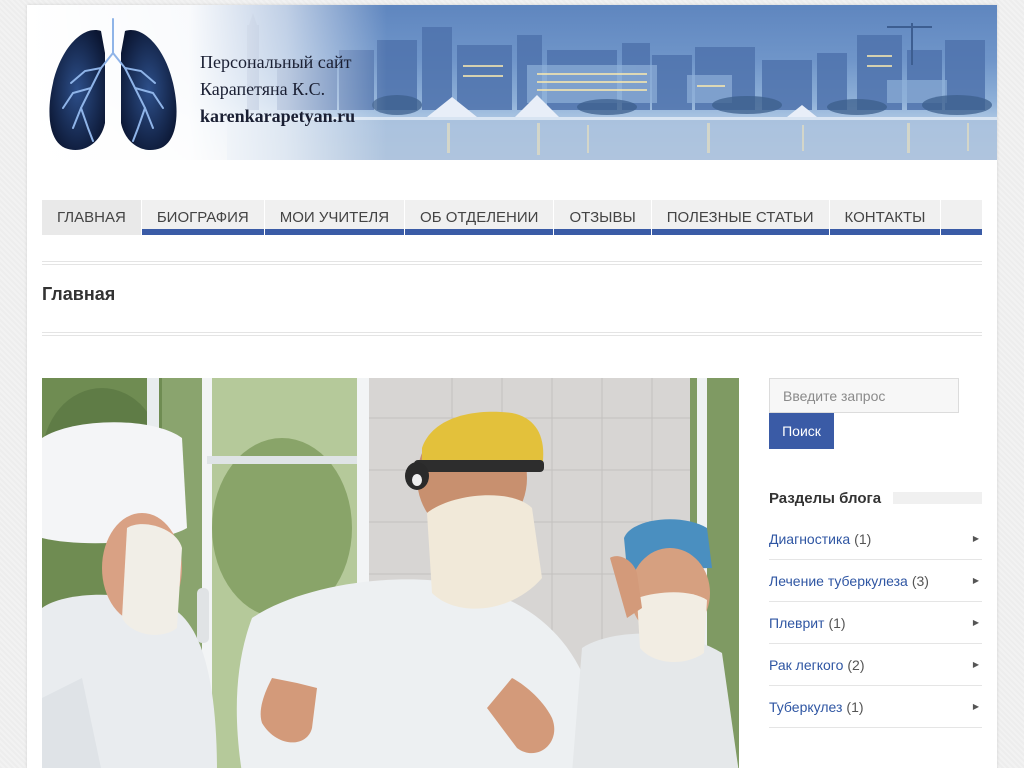 This screenshot has width=1024, height=768. I want to click on blog-categories-header: Разделы блога, so click(875, 498).